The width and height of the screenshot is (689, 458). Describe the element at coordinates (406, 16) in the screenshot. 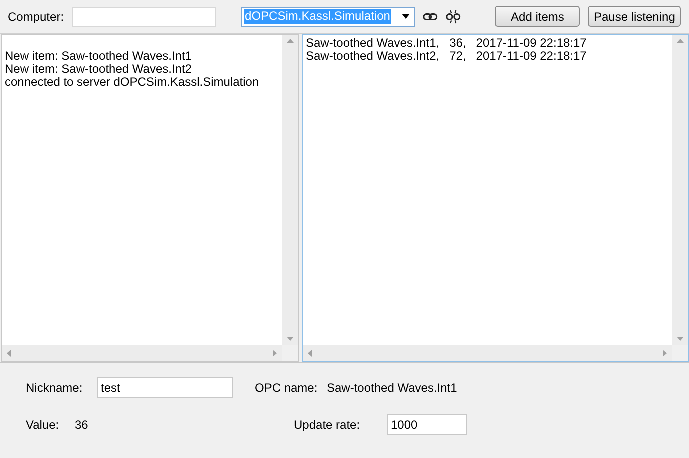

I see `dropdown-arrow-icon` at that location.